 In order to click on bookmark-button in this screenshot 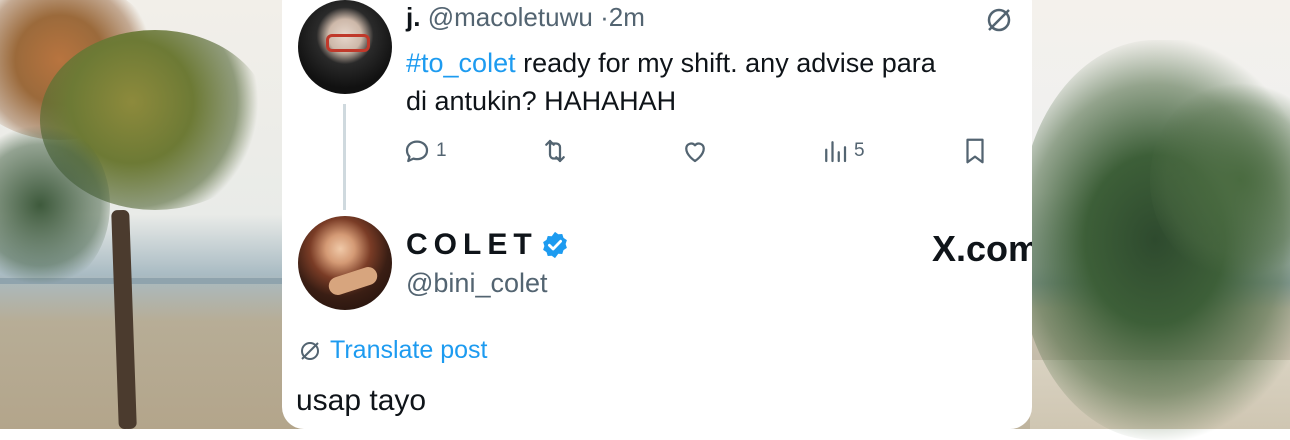, I will do `click(975, 151)`.